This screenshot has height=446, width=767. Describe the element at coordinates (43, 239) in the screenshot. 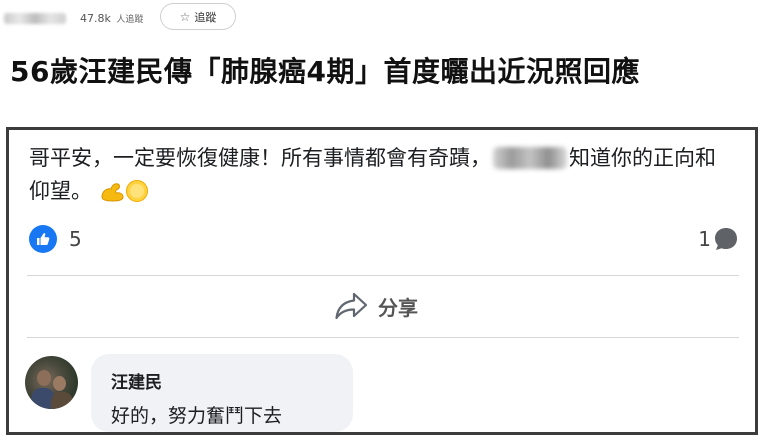

I see `thumbs-up-icon` at that location.